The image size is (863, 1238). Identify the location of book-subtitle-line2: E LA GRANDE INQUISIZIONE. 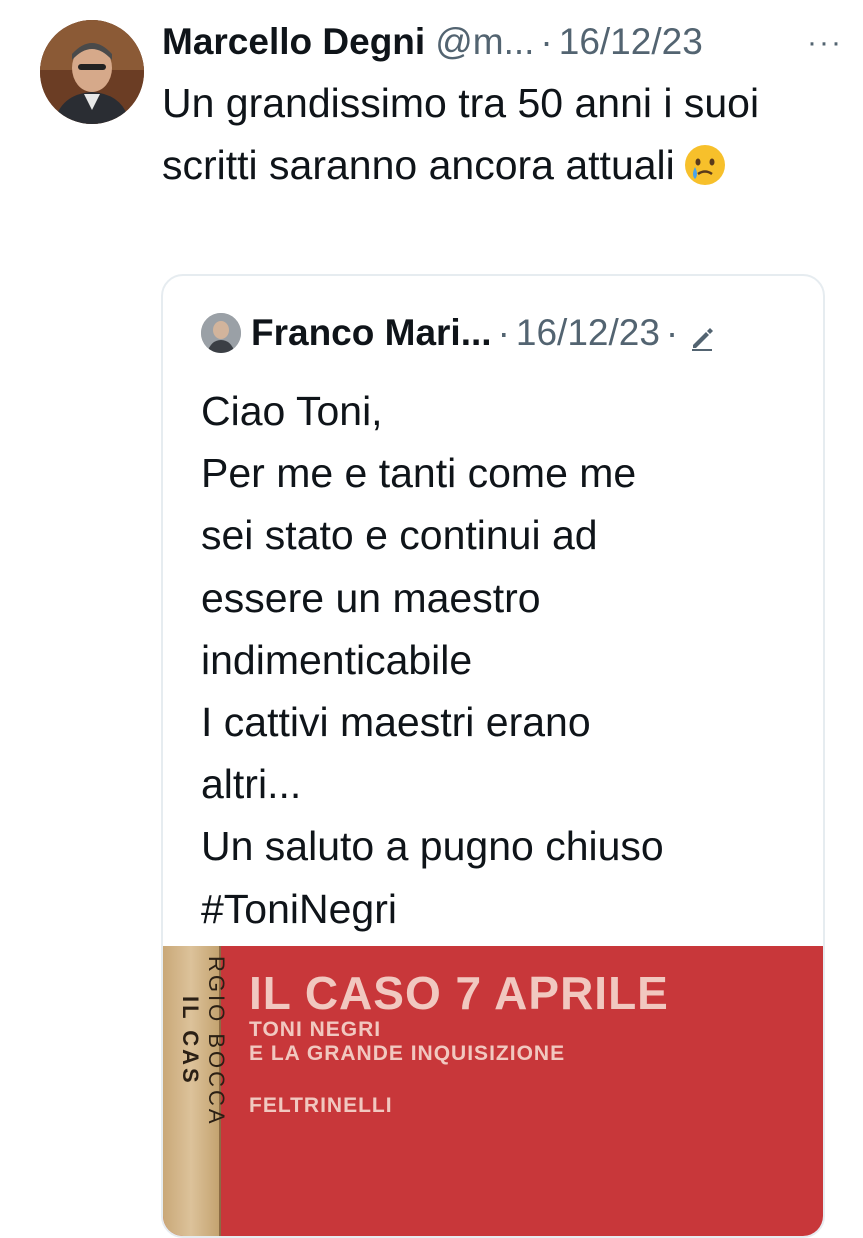
(407, 1053).